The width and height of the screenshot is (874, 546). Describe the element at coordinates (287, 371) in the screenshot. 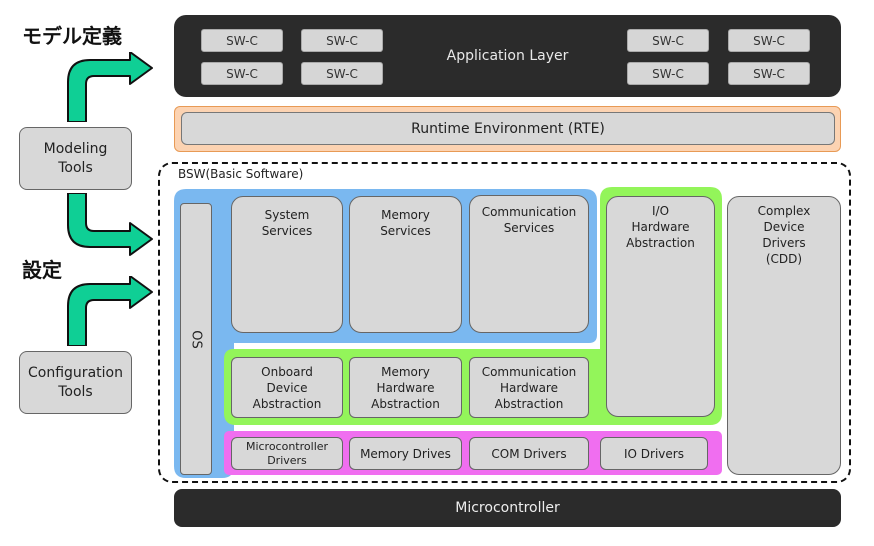

I see `onboard-abstraction-label-1: Onboard` at that location.